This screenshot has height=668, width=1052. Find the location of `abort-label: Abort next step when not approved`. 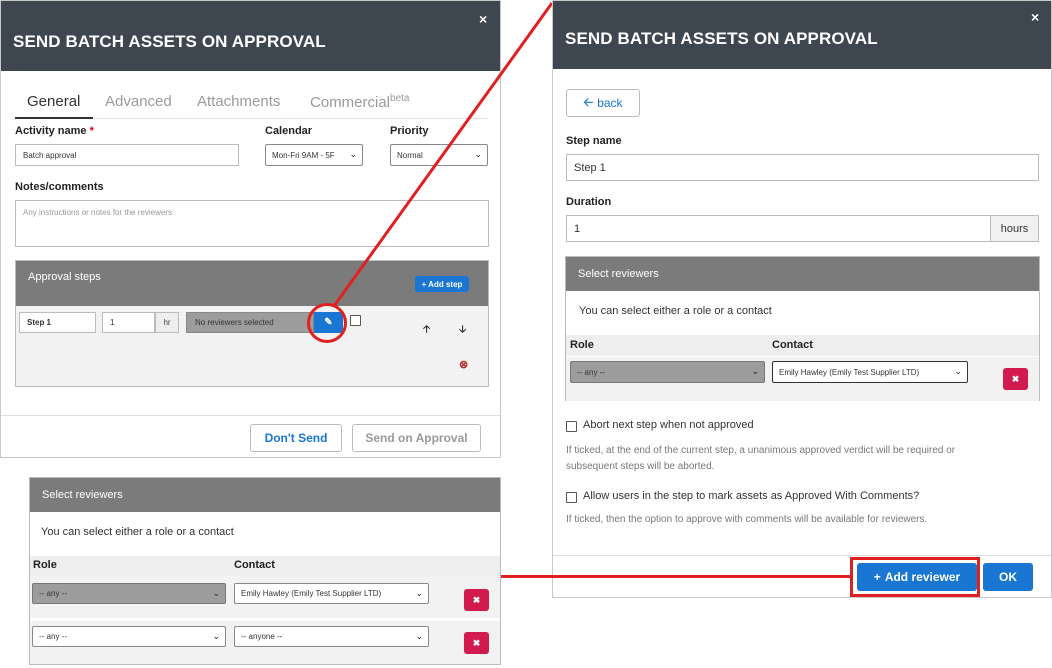

abort-label: Abort next step when not approved is located at coordinates (668, 425).